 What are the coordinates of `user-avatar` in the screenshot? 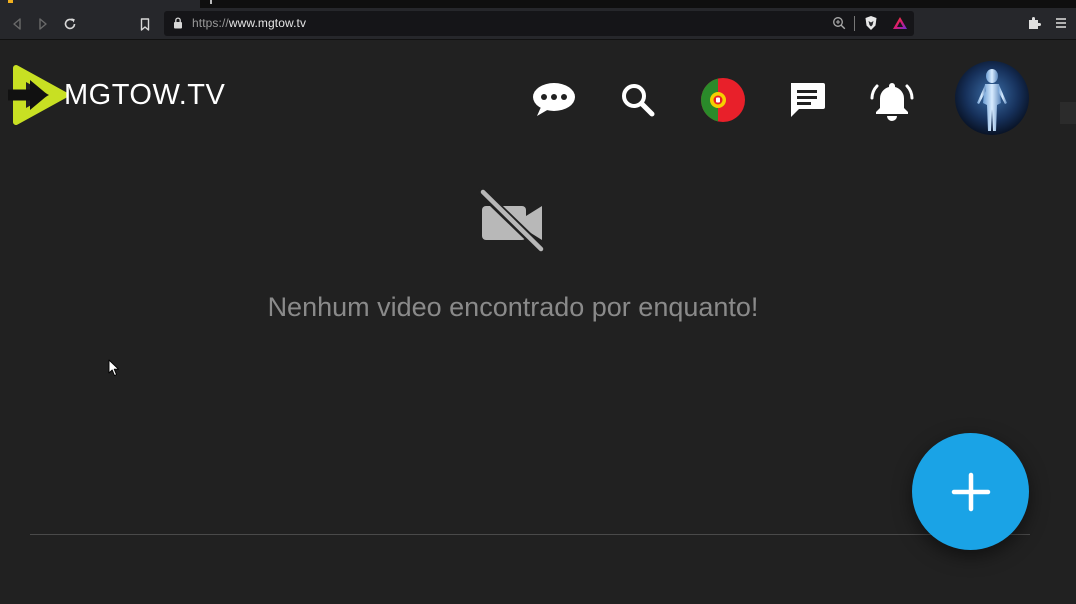 It's located at (992, 98).